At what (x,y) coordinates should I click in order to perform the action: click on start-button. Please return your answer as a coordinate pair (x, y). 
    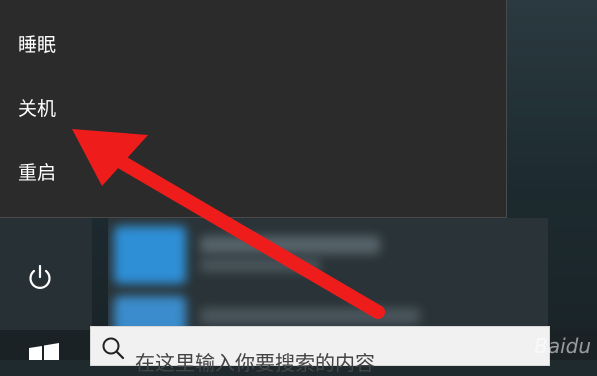
    Looking at the image, I should click on (44, 345).